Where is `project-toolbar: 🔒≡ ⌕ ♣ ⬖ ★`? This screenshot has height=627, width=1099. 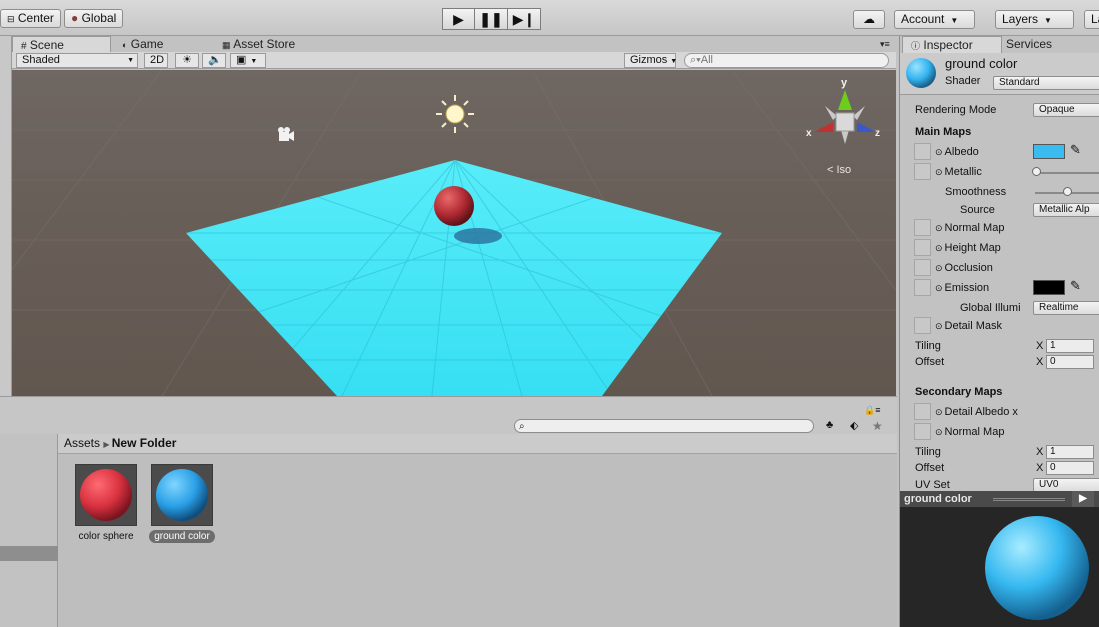
project-toolbar: 🔒≡ ⌕ ♣ ⬖ ★ is located at coordinates (448, 415).